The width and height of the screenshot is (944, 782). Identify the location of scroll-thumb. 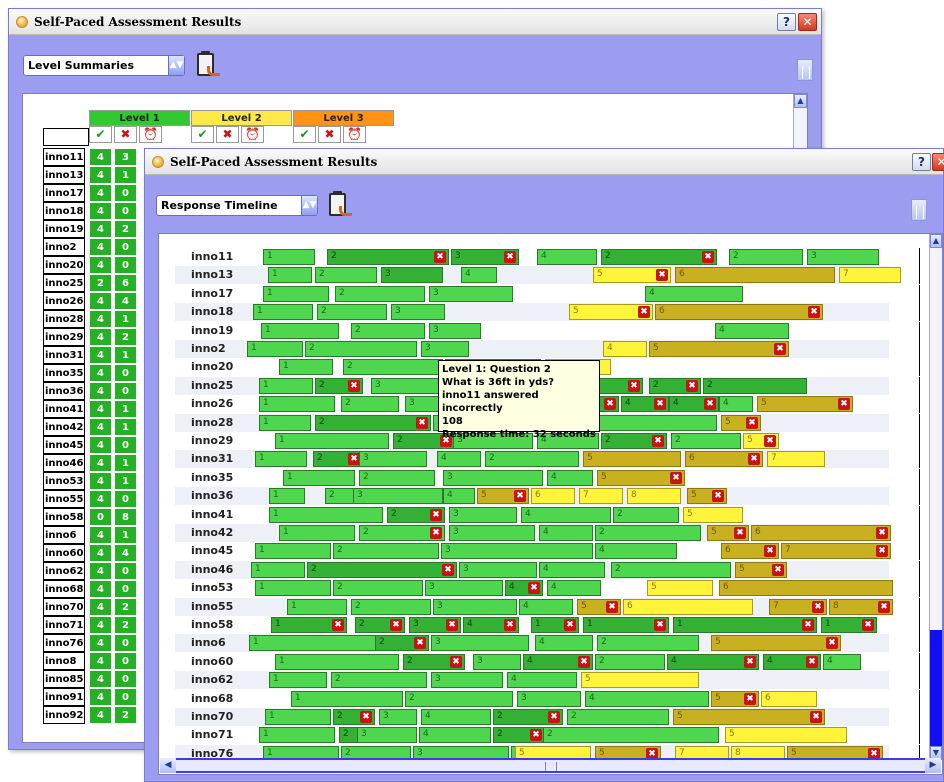
(936, 688).